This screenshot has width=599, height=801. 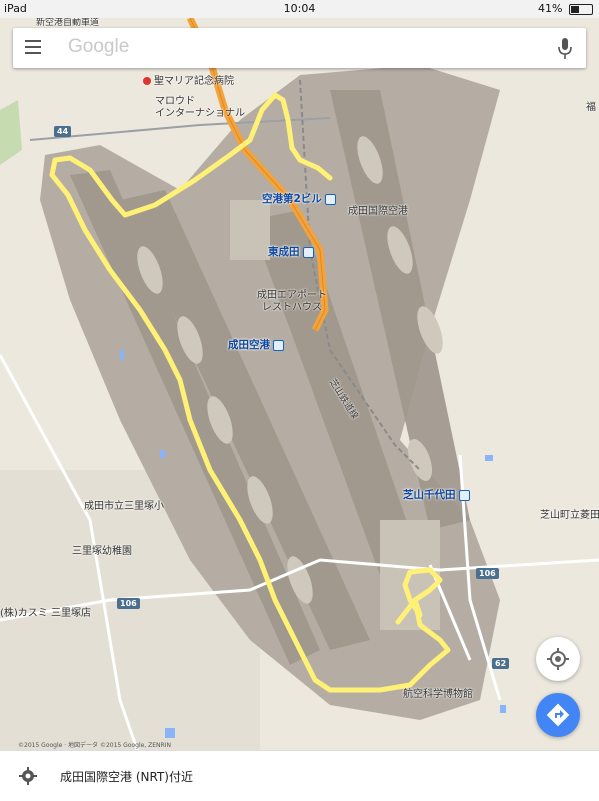 I want to click on search-bar: Google, so click(x=299, y=48).